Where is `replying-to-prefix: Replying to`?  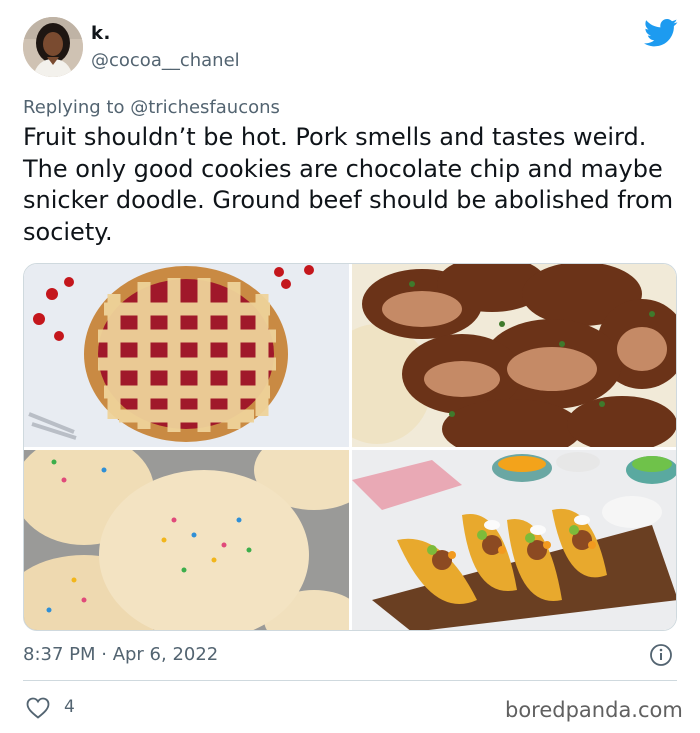 replying-to-prefix: Replying to is located at coordinates (74, 107).